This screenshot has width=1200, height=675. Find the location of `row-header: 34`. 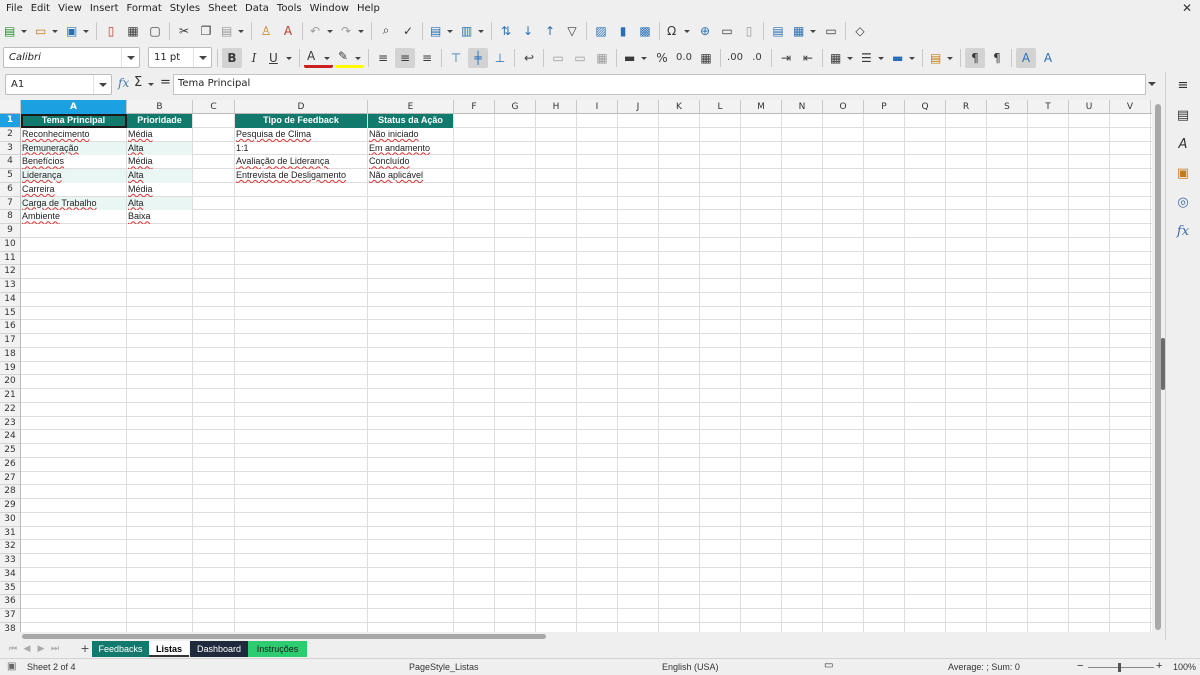

row-header: 34 is located at coordinates (10, 575).